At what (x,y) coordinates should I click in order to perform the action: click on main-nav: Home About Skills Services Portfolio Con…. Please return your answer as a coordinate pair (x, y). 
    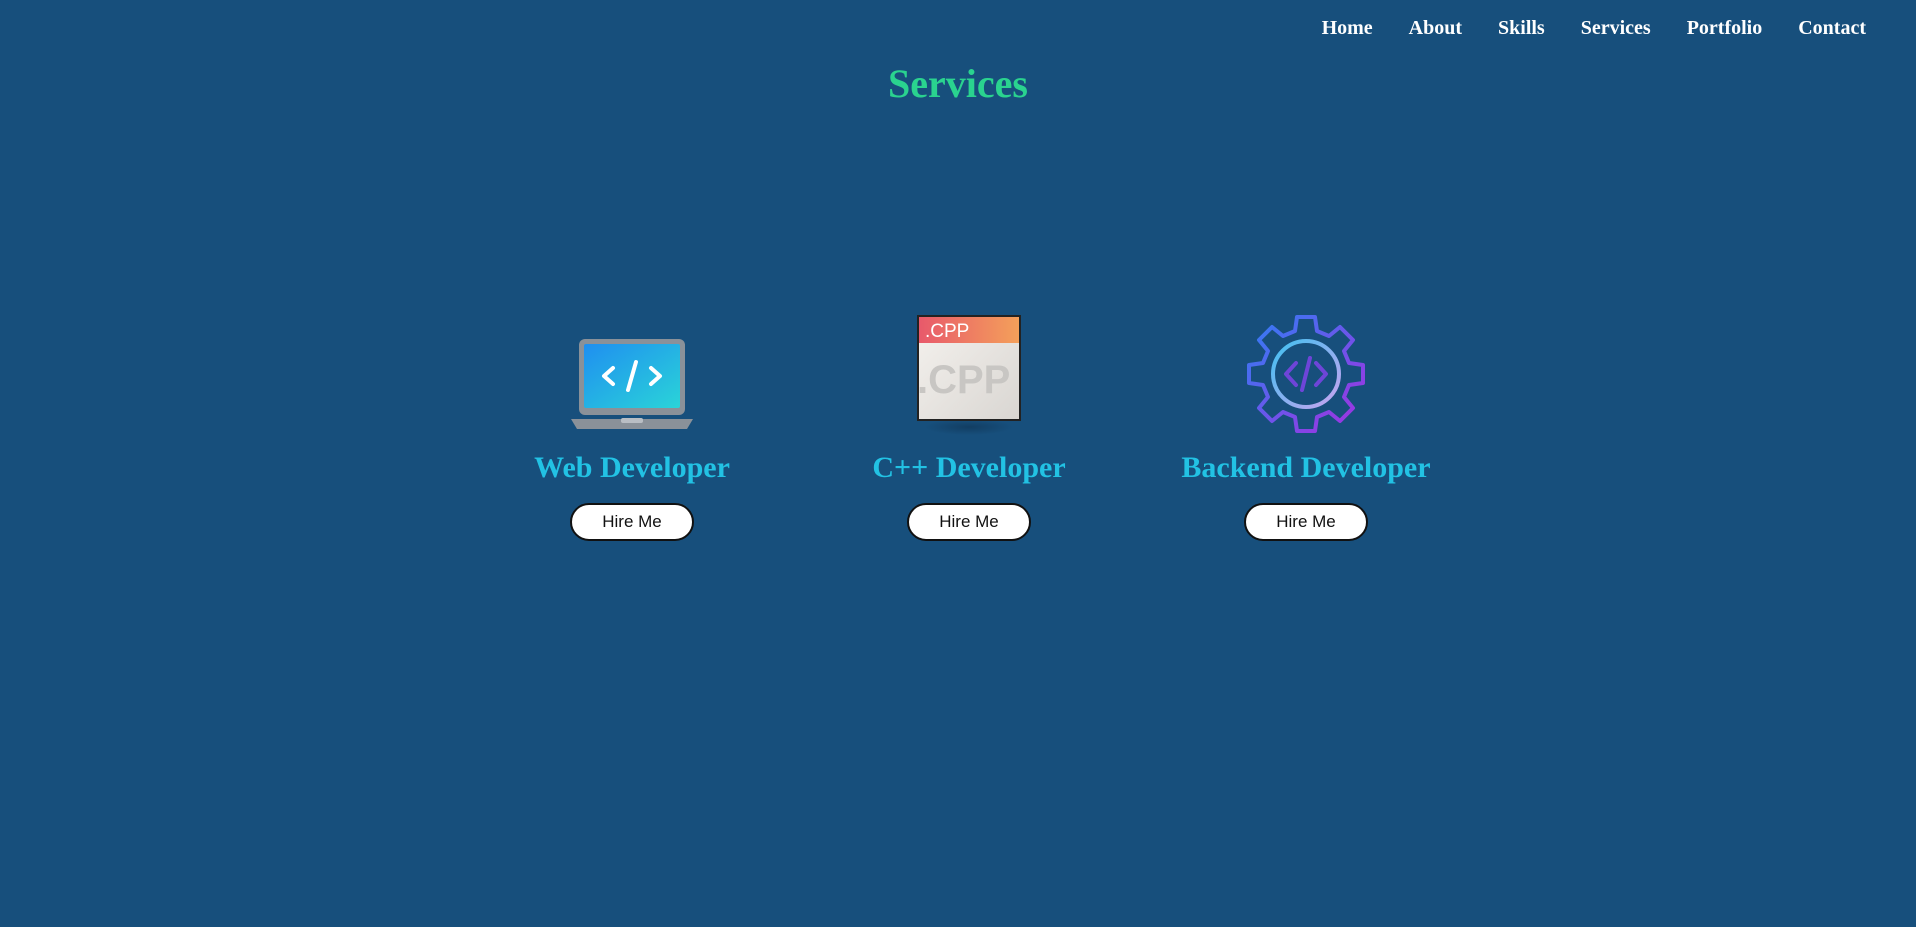
    Looking at the image, I should click on (1594, 28).